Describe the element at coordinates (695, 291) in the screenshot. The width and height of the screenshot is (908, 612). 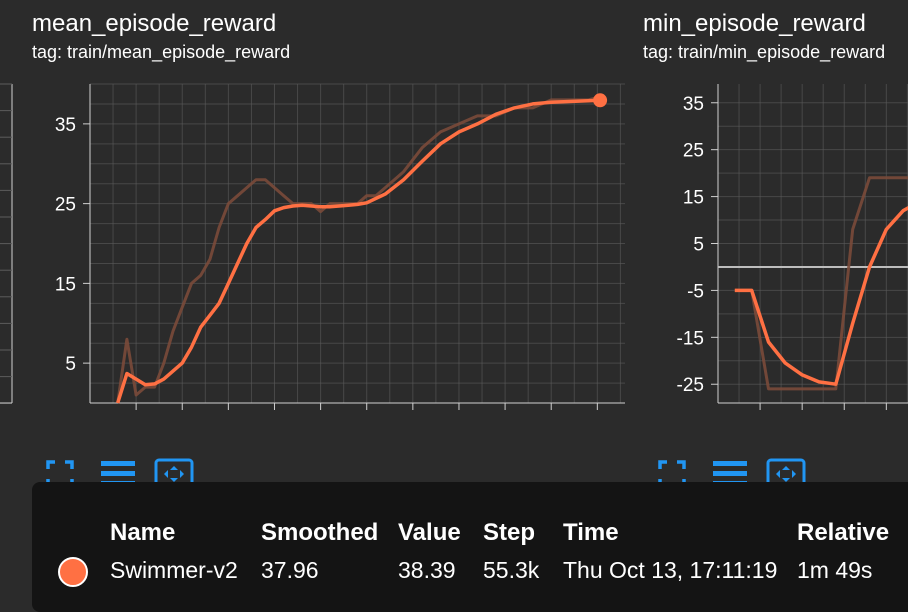
I see `y-tick-label: -5` at that location.